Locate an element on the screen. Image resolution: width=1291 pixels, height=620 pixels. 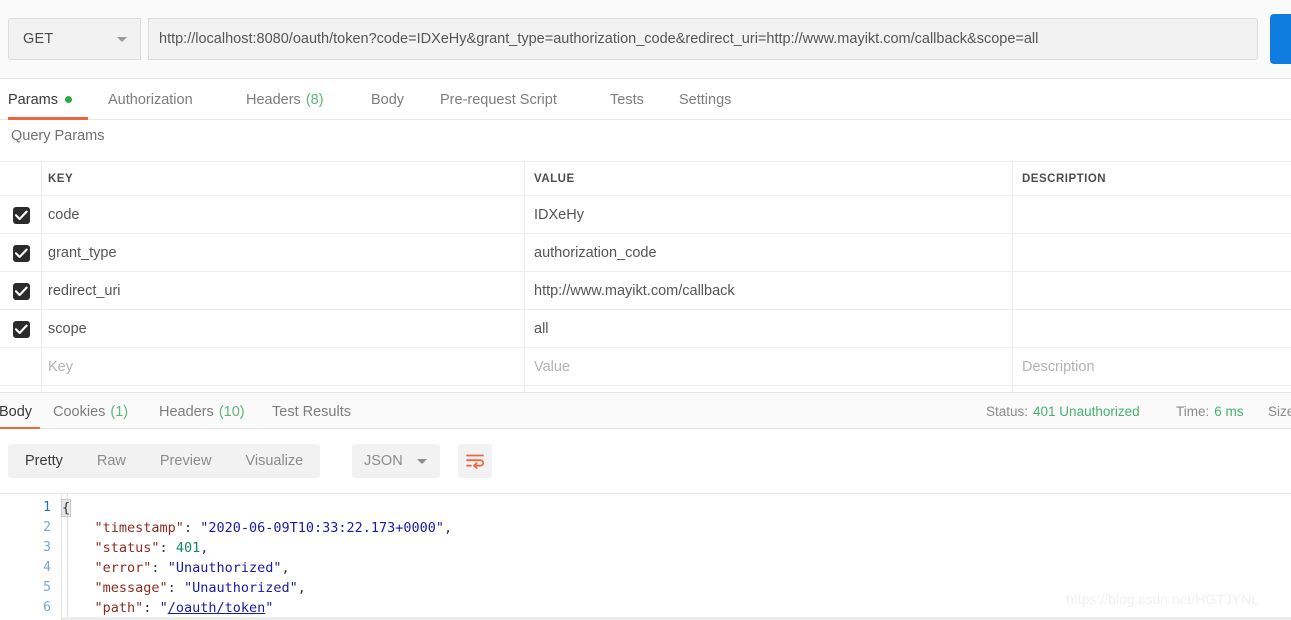
code-token: " is located at coordinates (269, 608).